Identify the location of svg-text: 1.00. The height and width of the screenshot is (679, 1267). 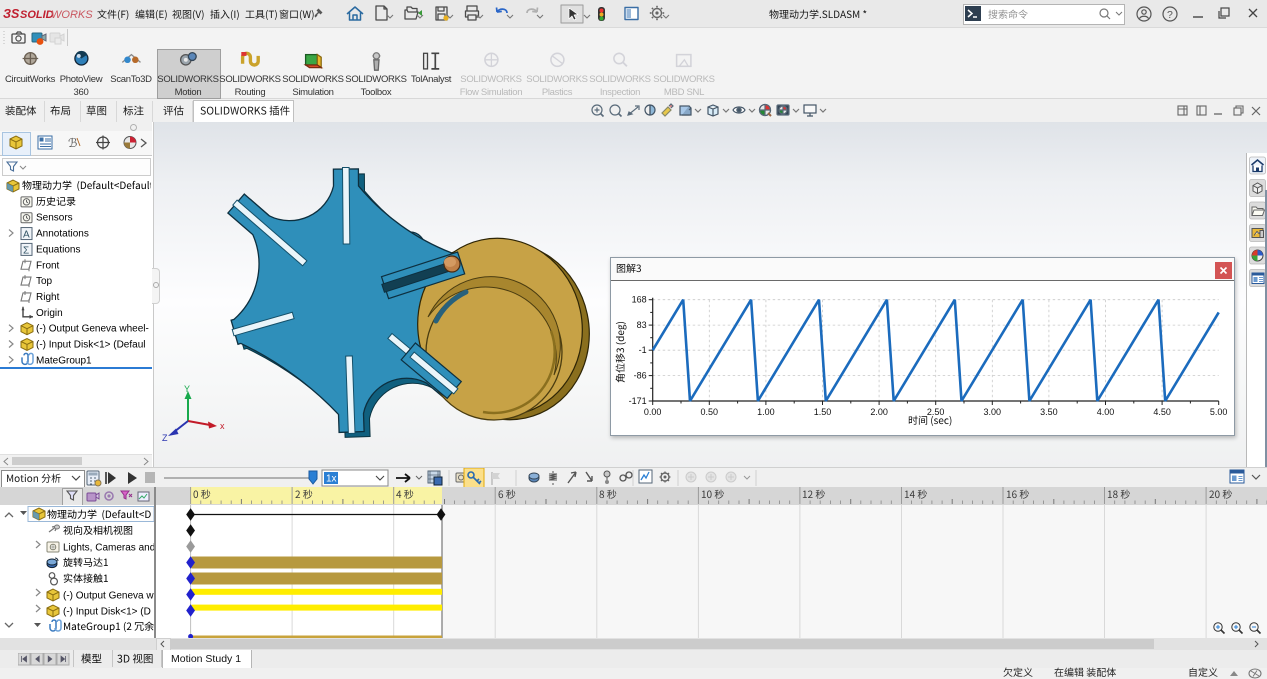
(766, 412).